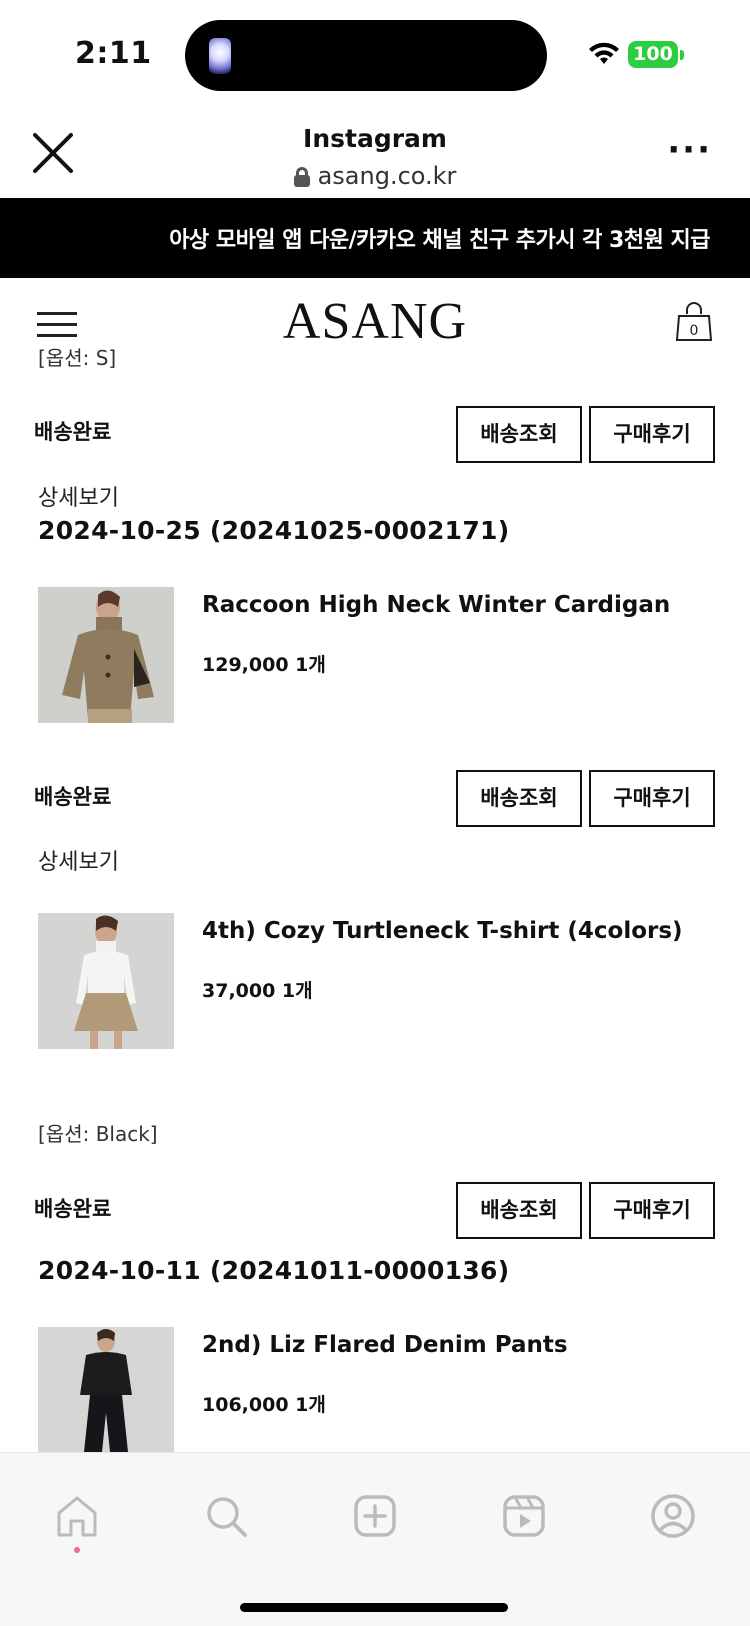  Describe the element at coordinates (106, 981) in the screenshot. I see `product-image-turtleneck` at that location.